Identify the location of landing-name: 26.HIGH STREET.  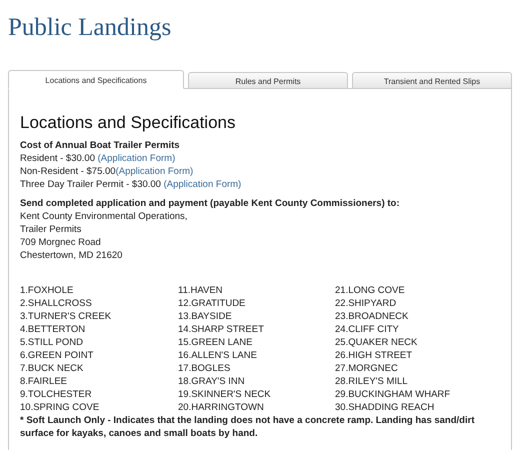
(374, 355).